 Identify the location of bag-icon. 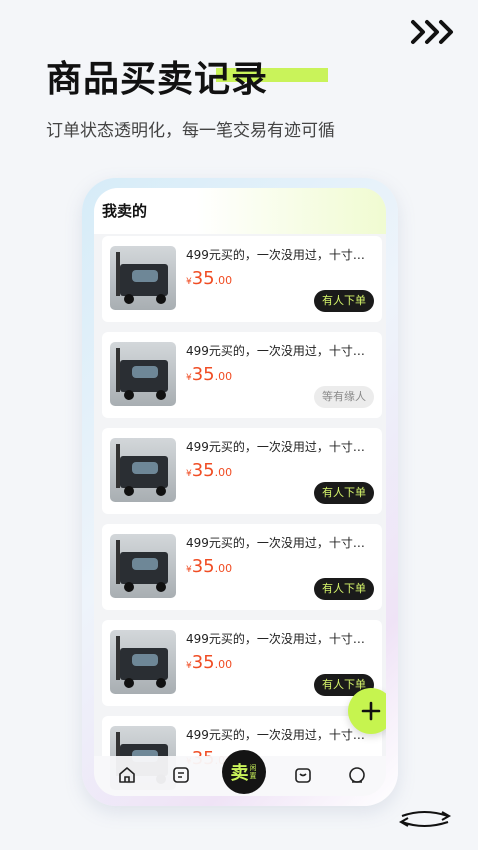
(303, 775).